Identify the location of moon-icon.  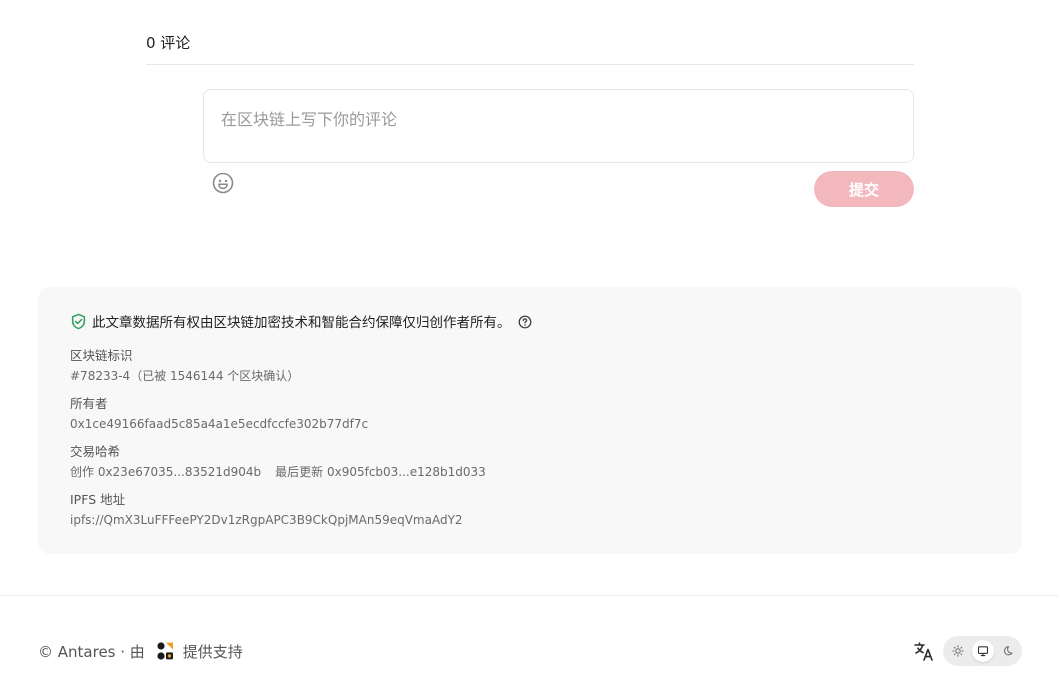
(1007, 651).